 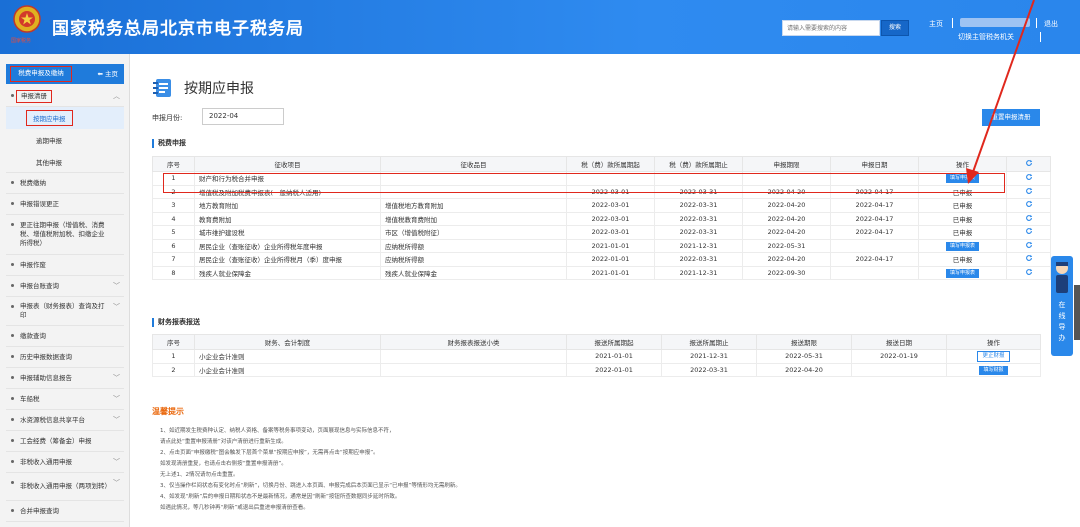 What do you see at coordinates (895, 28) in the screenshot?
I see `search-button: 搜索` at bounding box center [895, 28].